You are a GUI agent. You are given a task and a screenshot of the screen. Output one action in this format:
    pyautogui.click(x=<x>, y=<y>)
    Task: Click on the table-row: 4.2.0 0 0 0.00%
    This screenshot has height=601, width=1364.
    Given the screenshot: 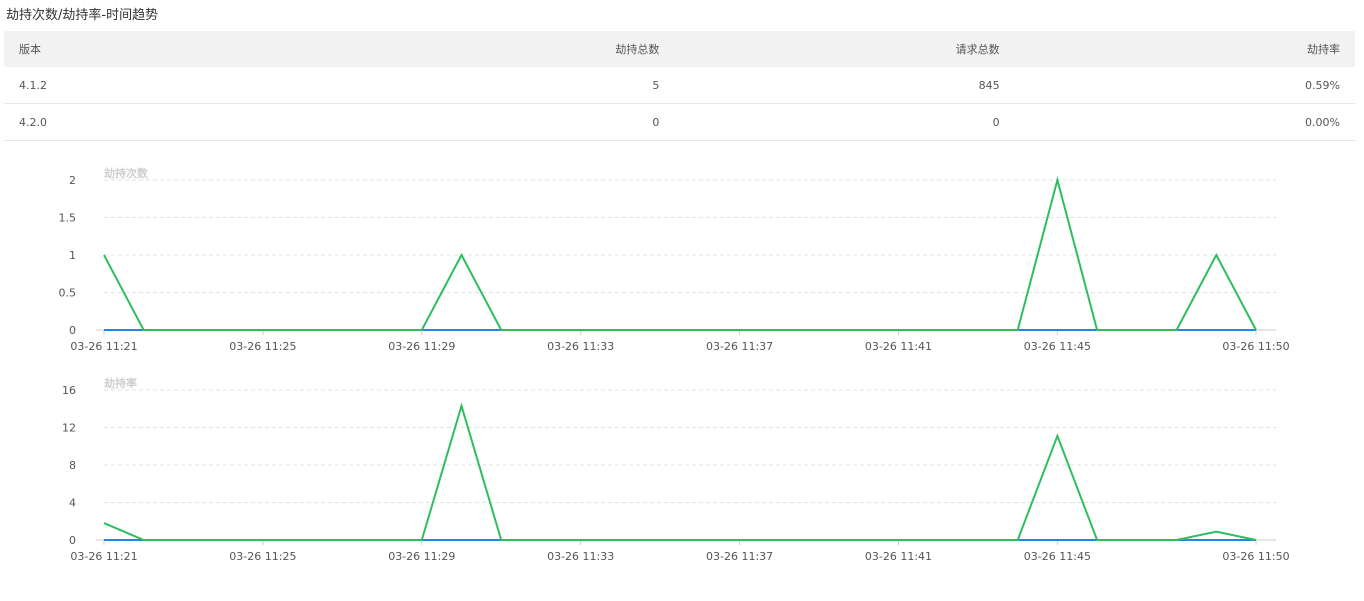 What is the action you would take?
    pyautogui.click(x=679, y=122)
    